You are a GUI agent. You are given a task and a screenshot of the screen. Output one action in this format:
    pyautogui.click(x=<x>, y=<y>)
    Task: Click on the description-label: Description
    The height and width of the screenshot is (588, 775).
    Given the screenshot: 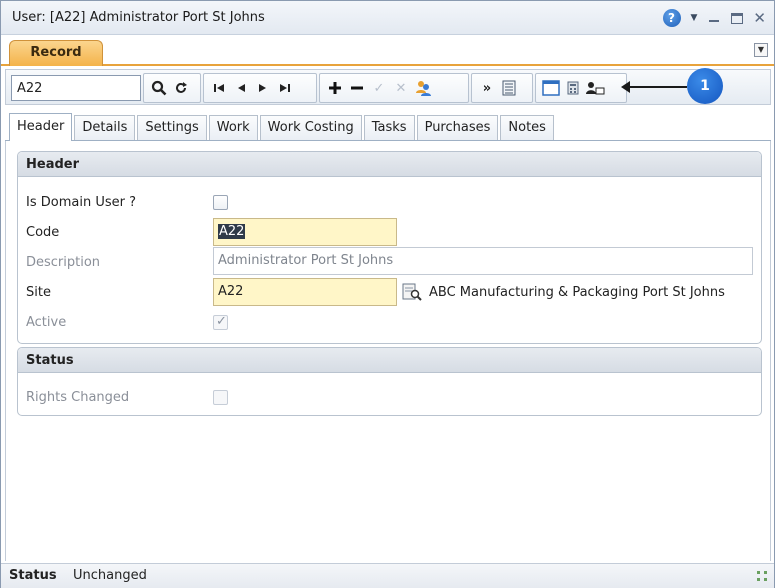 What is the action you would take?
    pyautogui.click(x=63, y=262)
    